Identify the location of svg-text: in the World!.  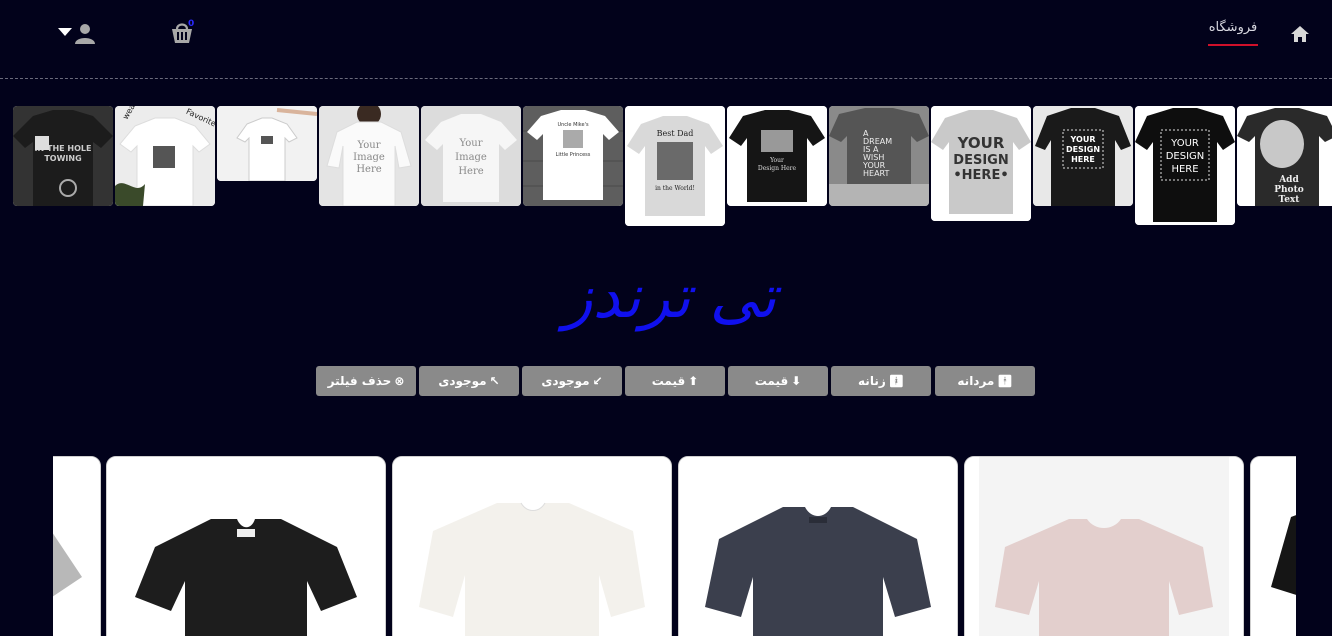
(675, 188).